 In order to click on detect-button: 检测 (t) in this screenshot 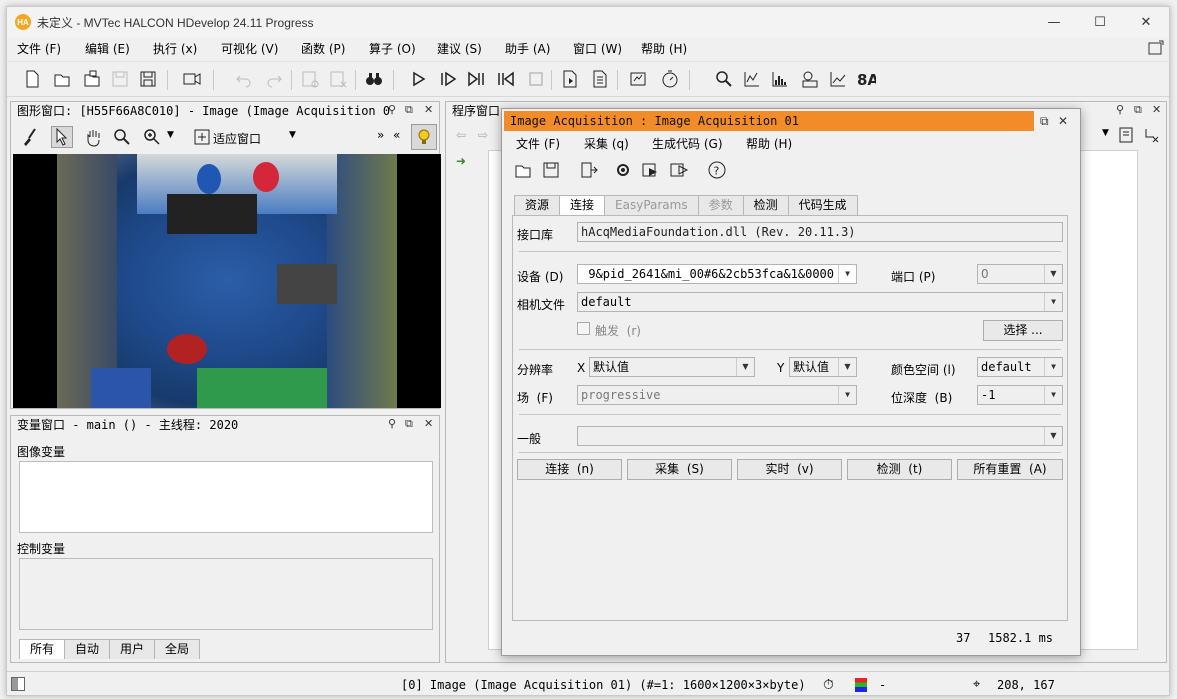, I will do `click(899, 469)`.